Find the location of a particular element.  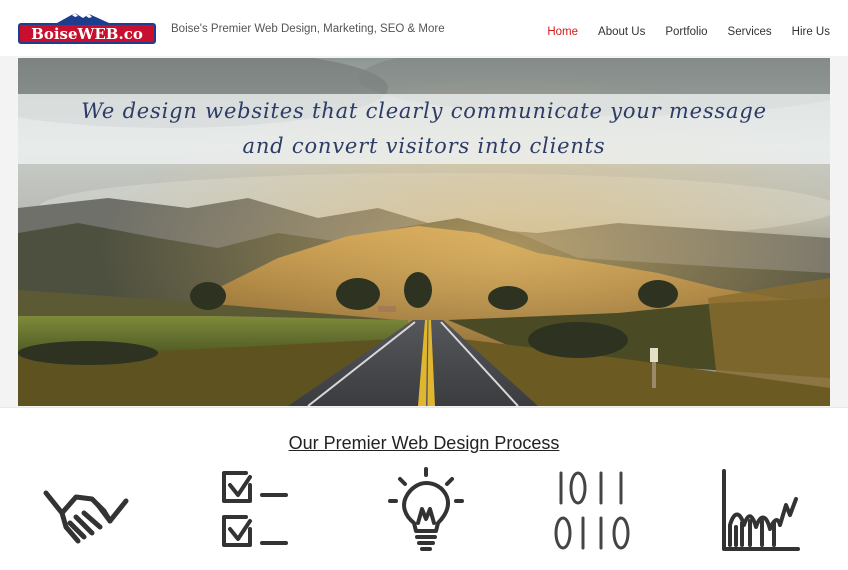

logo: BoiseWEB.co is located at coordinates (87, 28).